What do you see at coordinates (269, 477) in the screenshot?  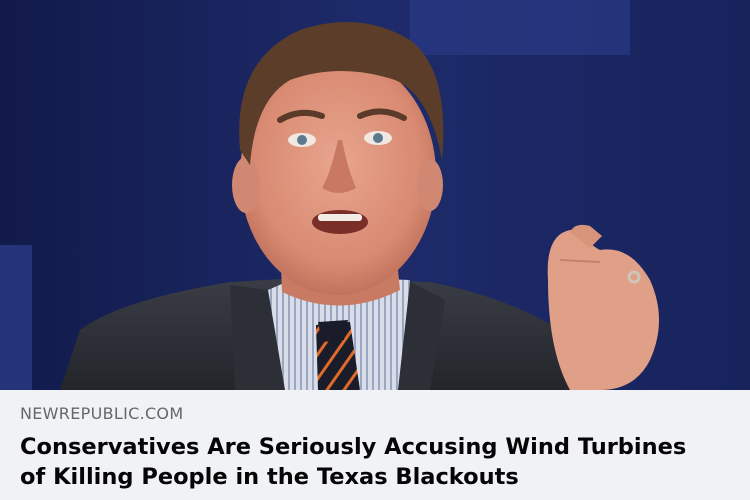 I see `headline-line-2: of Killing People in the Texas Blackouts` at bounding box center [269, 477].